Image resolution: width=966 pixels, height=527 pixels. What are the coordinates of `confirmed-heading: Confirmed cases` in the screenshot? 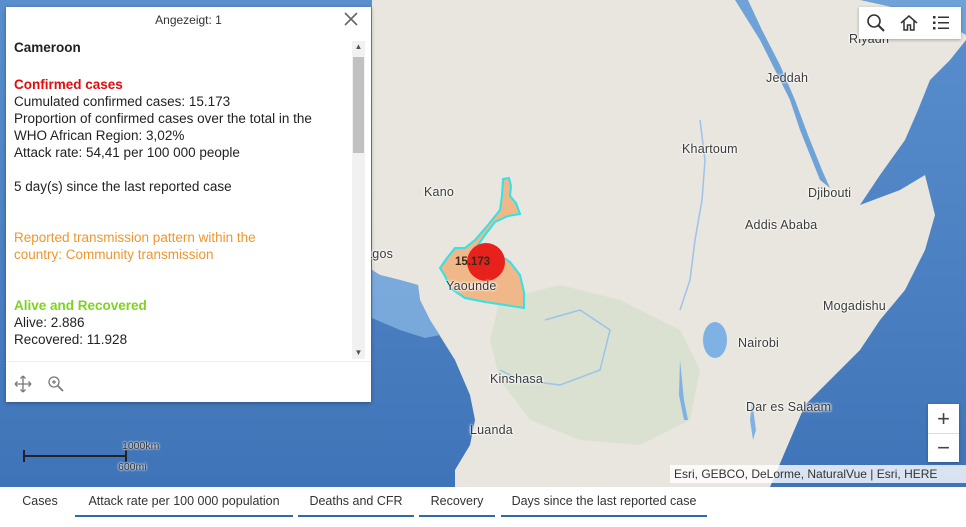 It's located at (68, 84).